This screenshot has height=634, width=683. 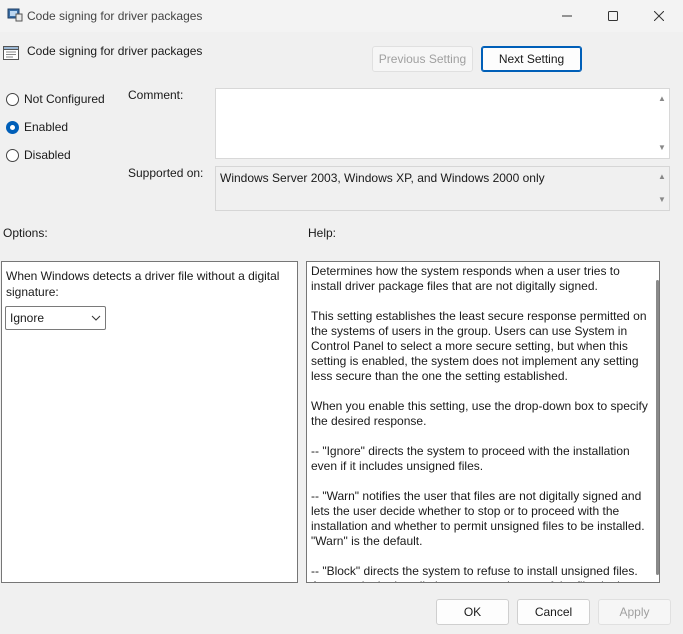 I want to click on close-button, so click(x=659, y=16).